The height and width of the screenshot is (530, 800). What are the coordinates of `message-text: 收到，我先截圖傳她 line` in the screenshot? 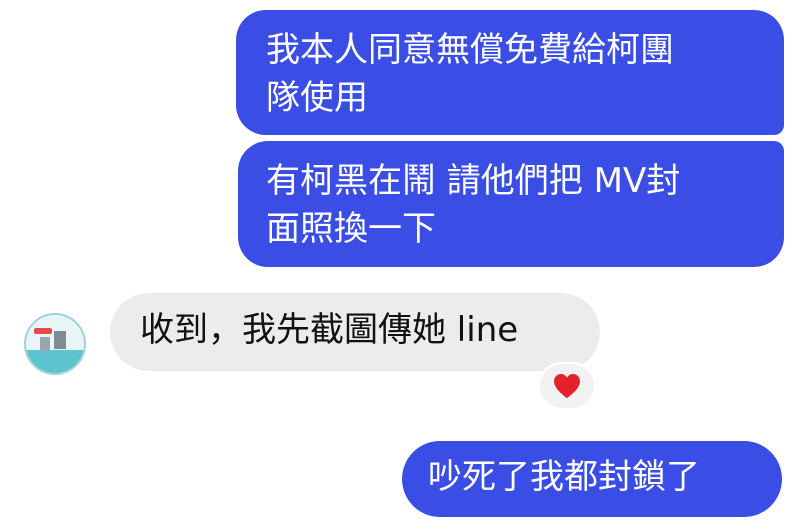 It's located at (329, 330).